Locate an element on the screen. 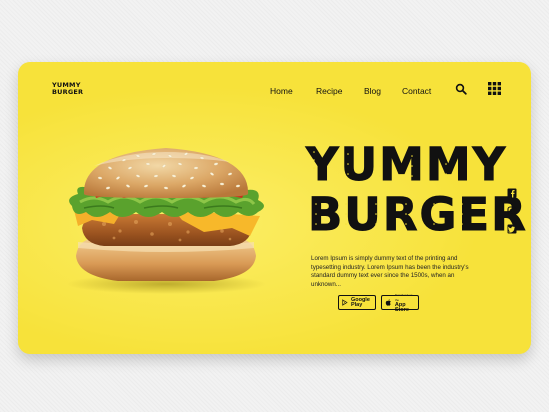 Image resolution: width=549 pixels, height=412 pixels. app-store-label: App Store is located at coordinates (401, 307).